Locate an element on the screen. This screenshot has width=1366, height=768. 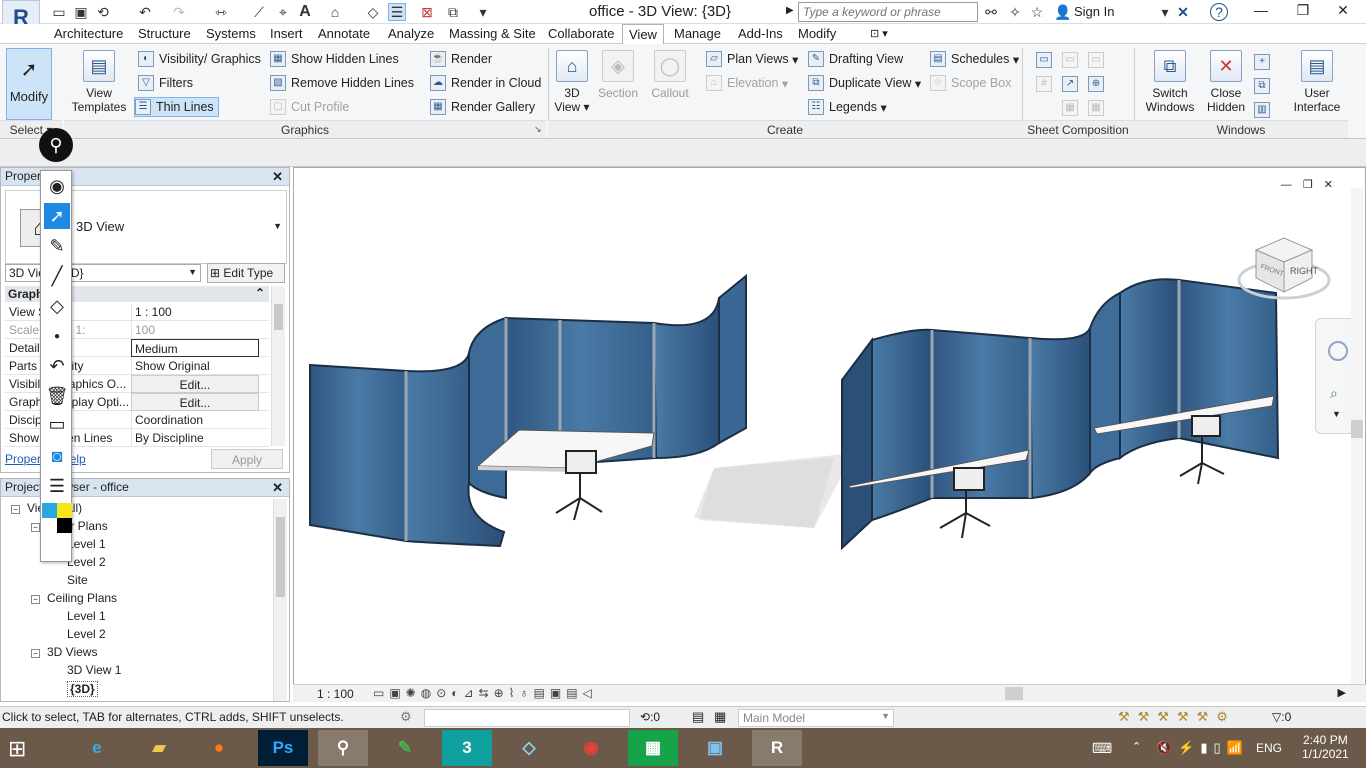
eye-icon: ◉ is located at coordinates (57, 186).